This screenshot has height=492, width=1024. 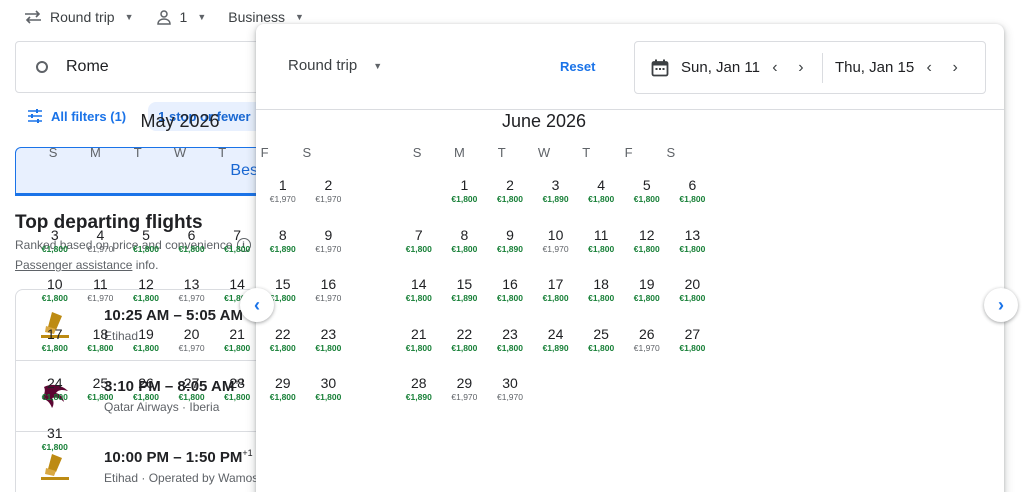 I want to click on departure-next-chevron-icon: ›, so click(x=801, y=68).